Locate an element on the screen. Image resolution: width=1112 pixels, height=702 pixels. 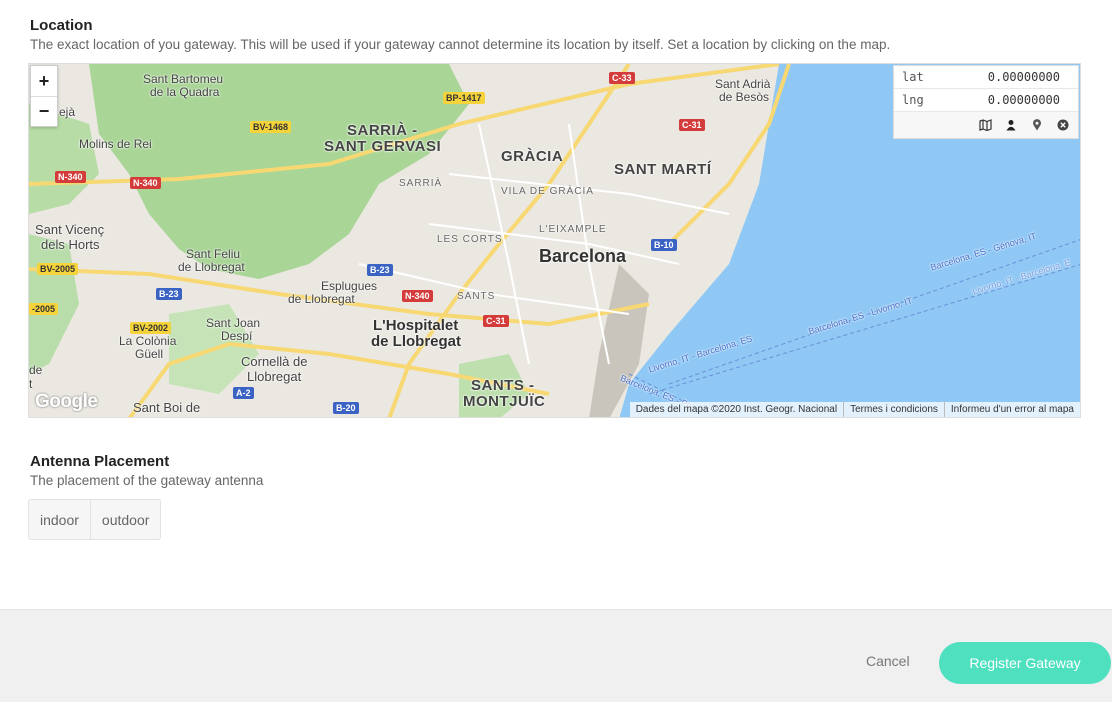
clear-icon is located at coordinates (1063, 125).